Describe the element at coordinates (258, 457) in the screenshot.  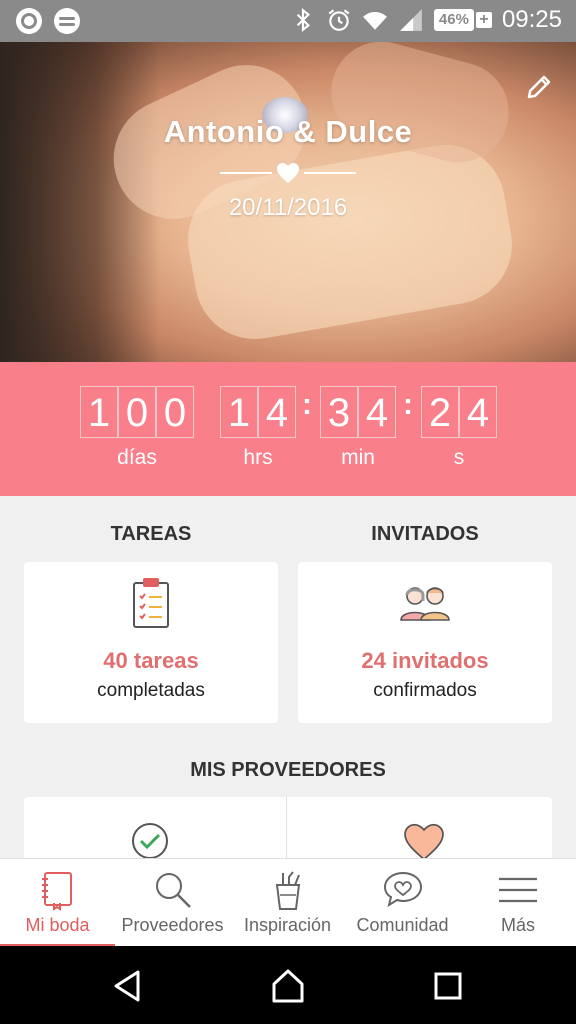
I see `countdown-label-hours: hrs` at that location.